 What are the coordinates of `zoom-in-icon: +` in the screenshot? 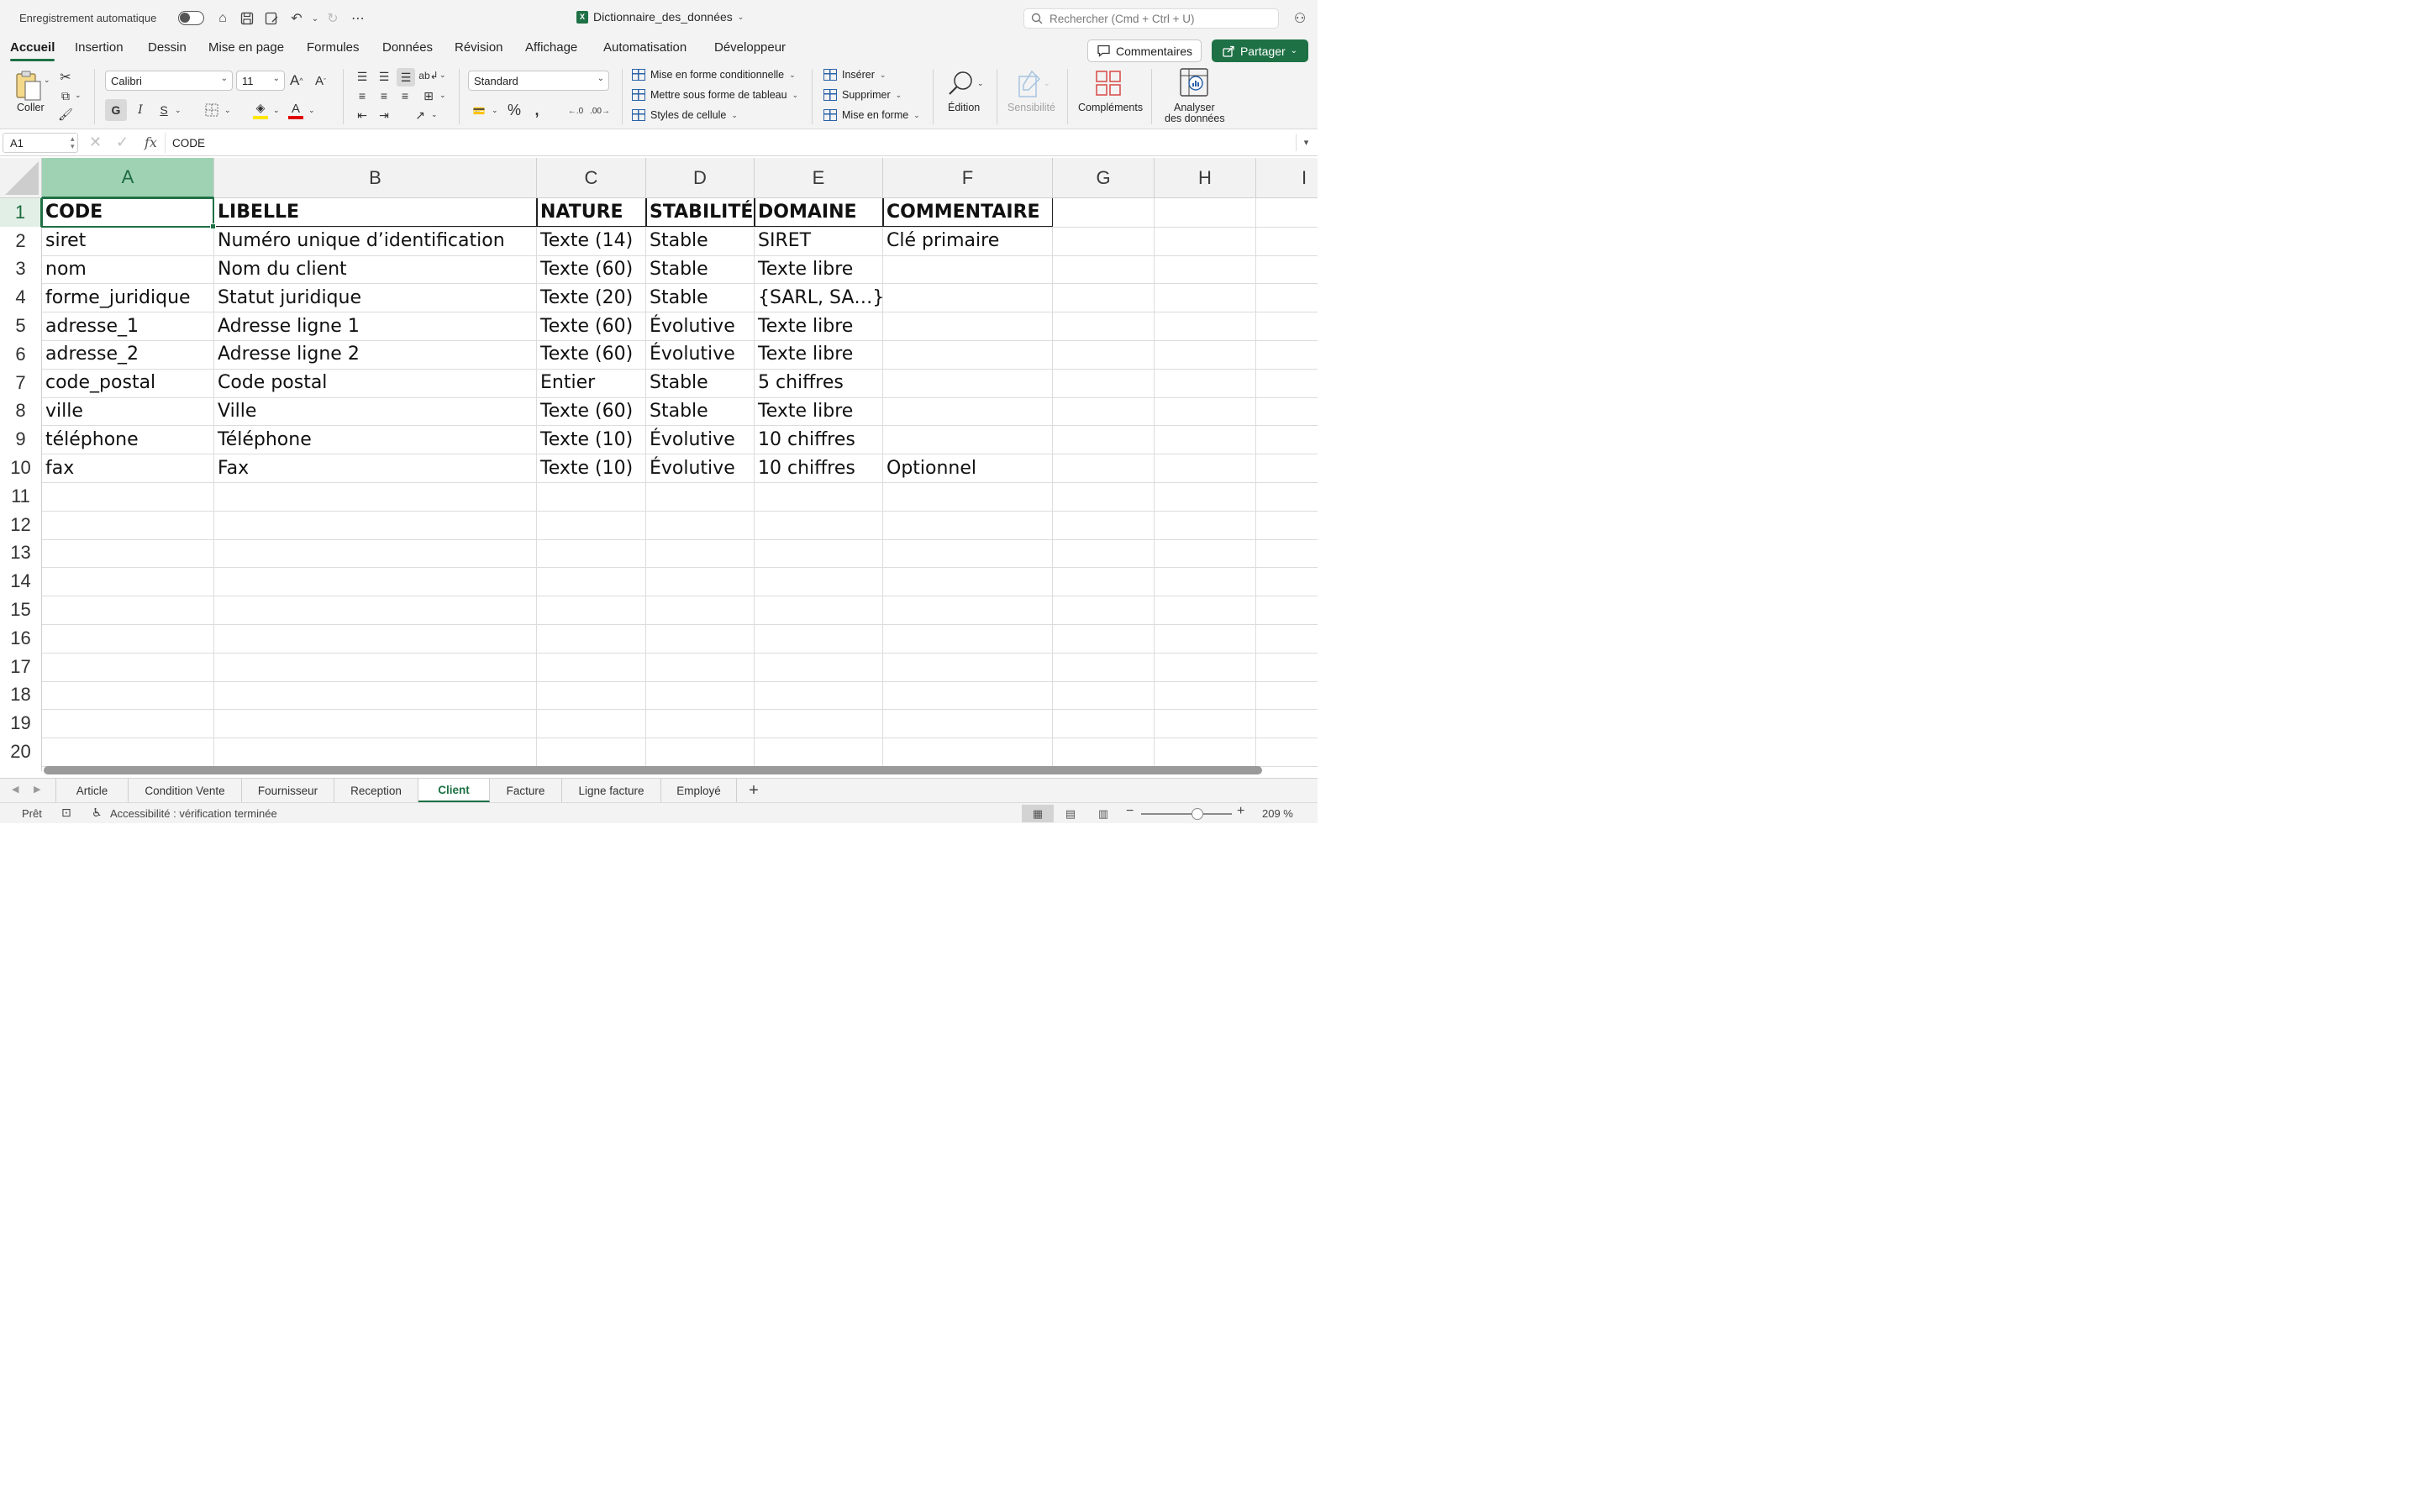 It's located at (1240, 811).